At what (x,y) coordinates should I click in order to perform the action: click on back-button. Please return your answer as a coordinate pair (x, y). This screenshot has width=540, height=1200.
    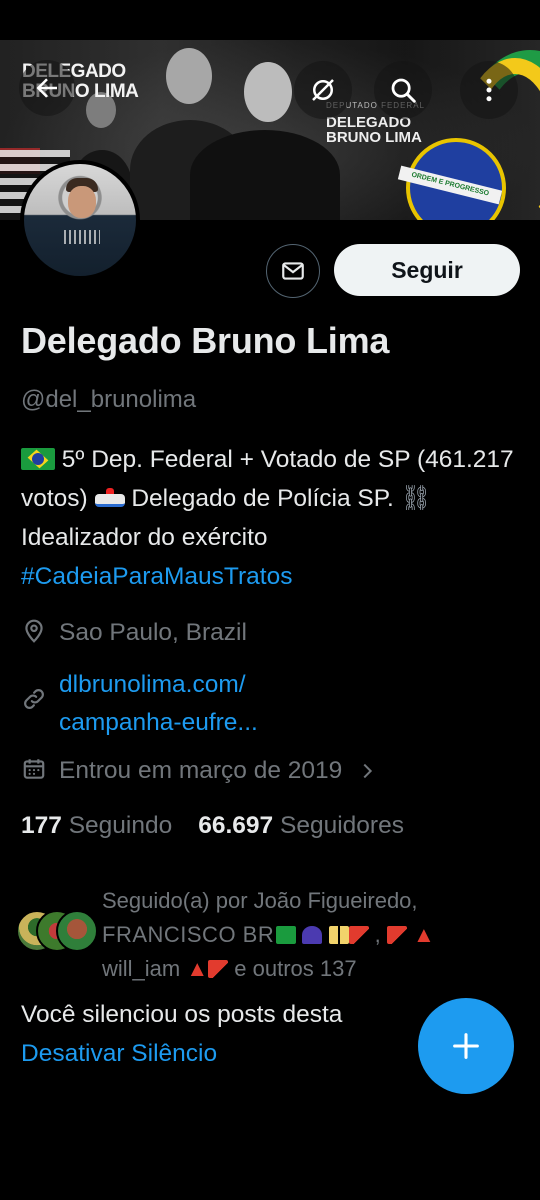
    Looking at the image, I should click on (47, 88).